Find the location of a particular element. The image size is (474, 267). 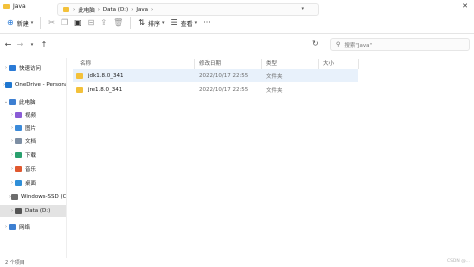

rename-icon: ⊟ is located at coordinates (91, 22).